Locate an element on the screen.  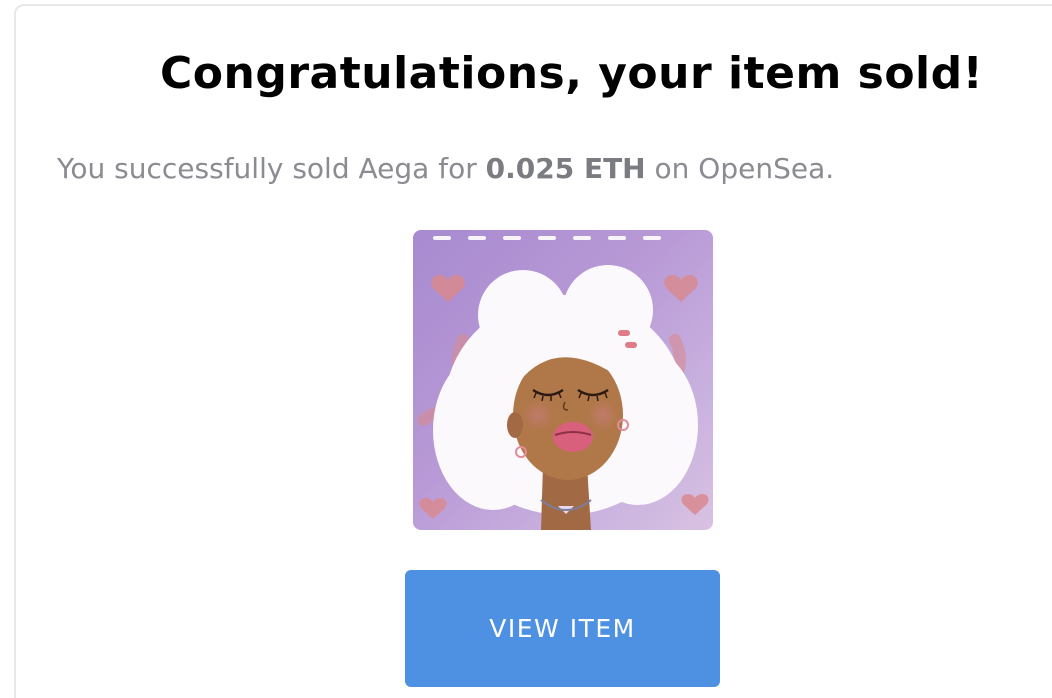
sale-message-suffix: on OpenSea. is located at coordinates (740, 168).